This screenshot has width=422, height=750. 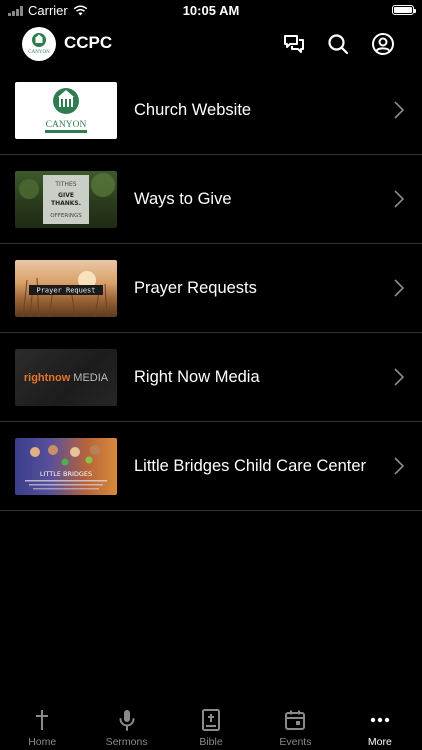 What do you see at coordinates (379, 742) in the screenshot?
I see `tab-label: More` at bounding box center [379, 742].